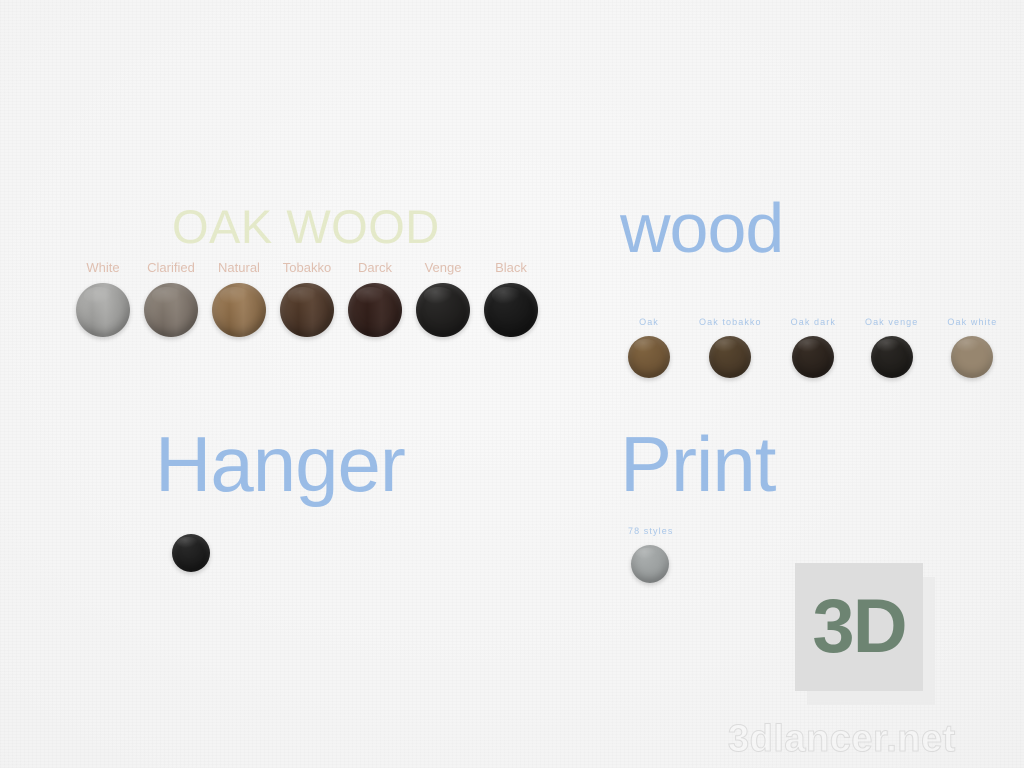  I want to click on swatch-label: Tobakko, so click(307, 267).